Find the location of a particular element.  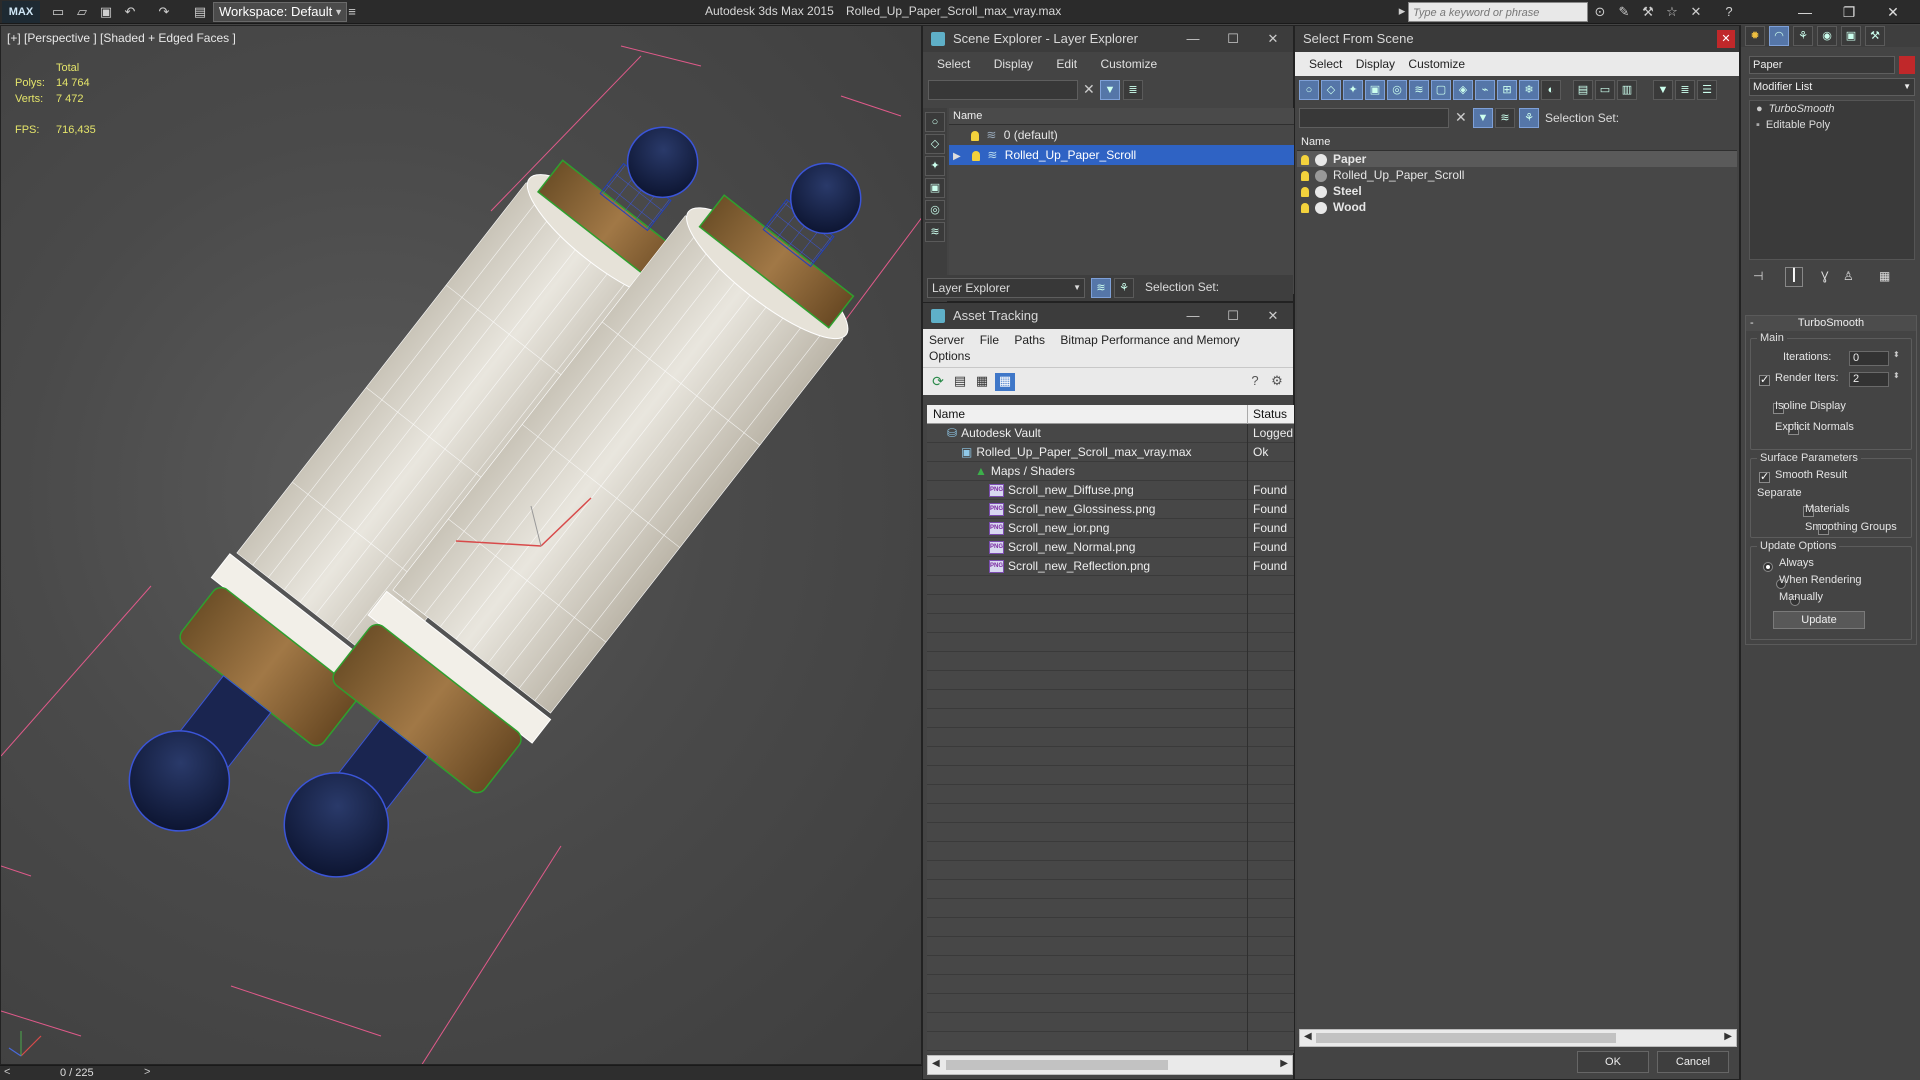

display-helpers-icon: ◎ is located at coordinates (1397, 90).